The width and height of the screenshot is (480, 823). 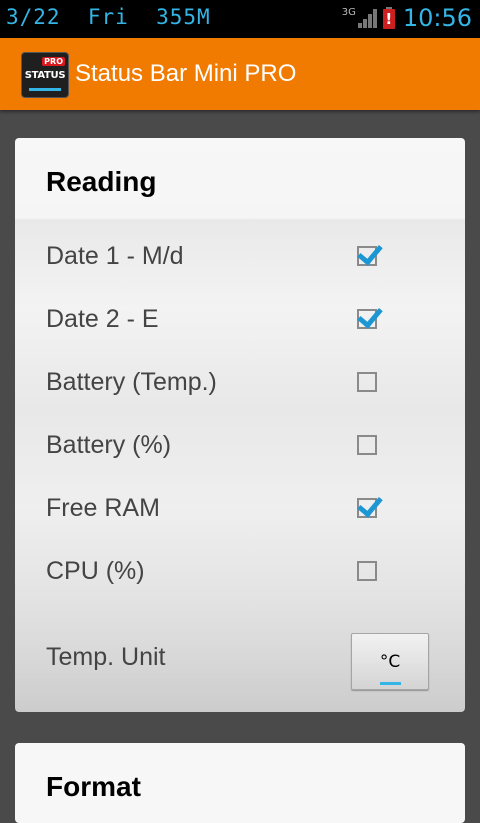 What do you see at coordinates (115, 256) in the screenshot?
I see `pref-label: Date 1 - M/d` at bounding box center [115, 256].